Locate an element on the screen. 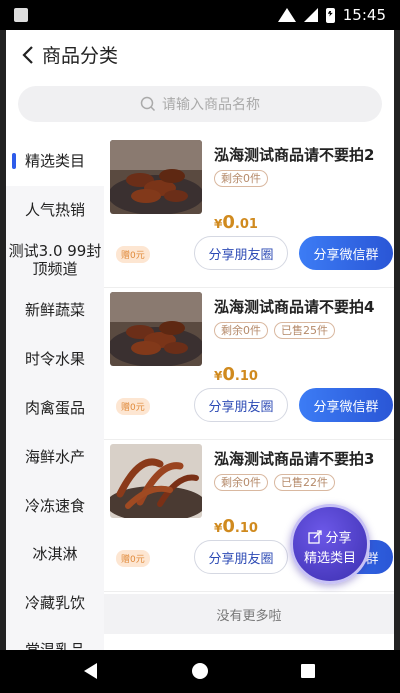 The image size is (400, 693). back-icon is located at coordinates (29, 55).